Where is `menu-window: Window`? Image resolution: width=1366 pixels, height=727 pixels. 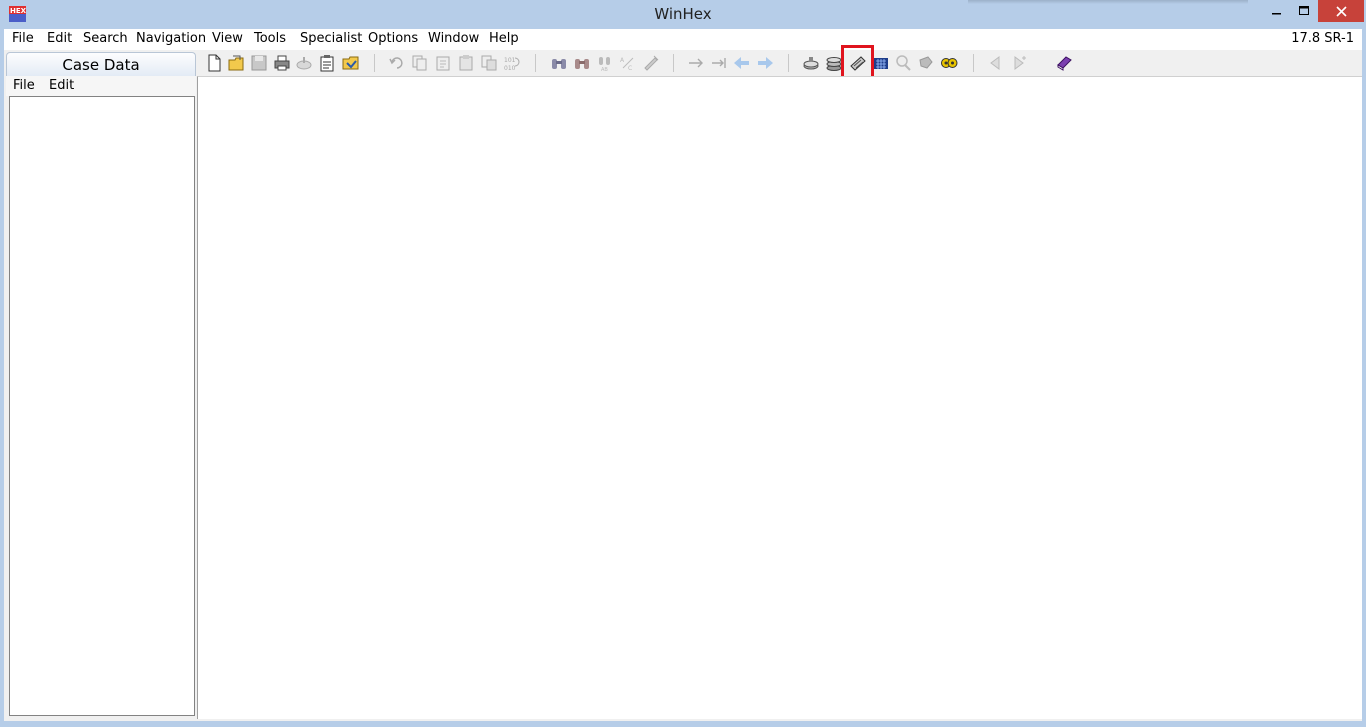 menu-window: Window is located at coordinates (453, 38).